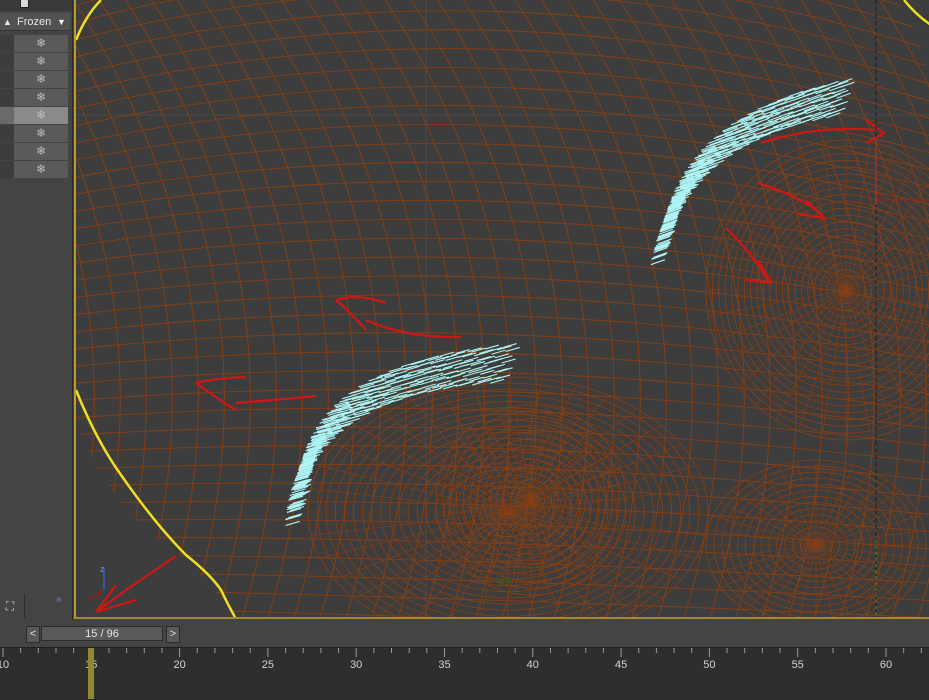  What do you see at coordinates (36, 310) in the screenshot?
I see `layer-explorer-panel: ▲ Frozen ▼ ❄ ❄ ❄ ❄ ❄ ❄ ❄ ❄ ⛶ »` at bounding box center [36, 310].